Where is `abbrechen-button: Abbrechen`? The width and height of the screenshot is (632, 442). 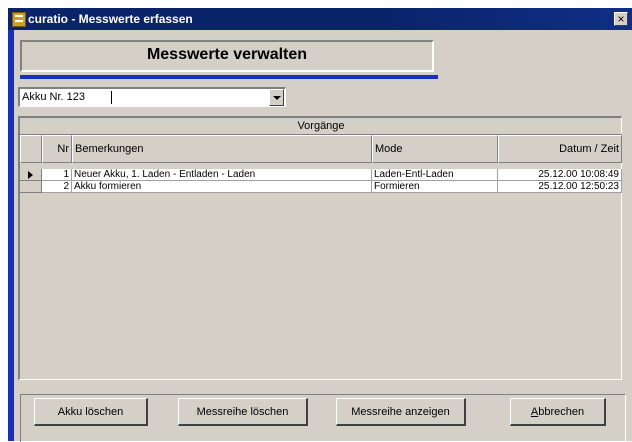
abbrechen-button: Abbrechen is located at coordinates (558, 412).